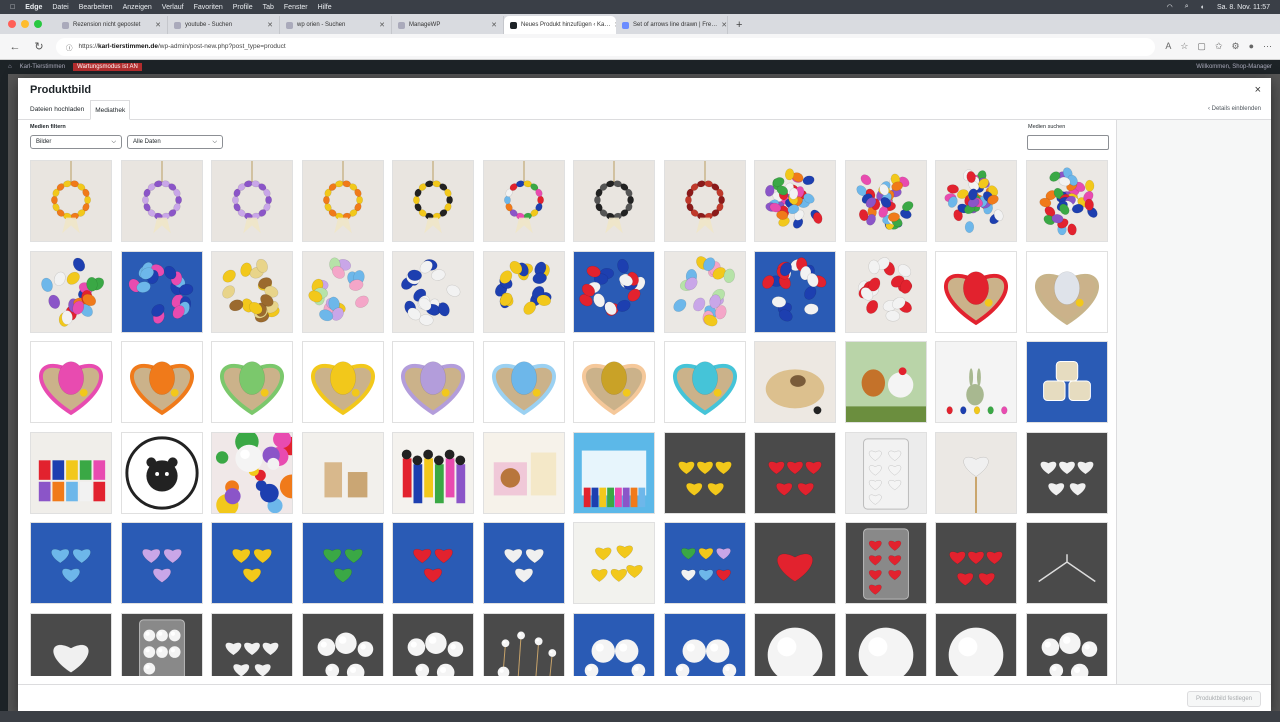 This screenshot has width=1280, height=722. Describe the element at coordinates (325, 7) in the screenshot. I see `menu-item: Hilfe` at that location.